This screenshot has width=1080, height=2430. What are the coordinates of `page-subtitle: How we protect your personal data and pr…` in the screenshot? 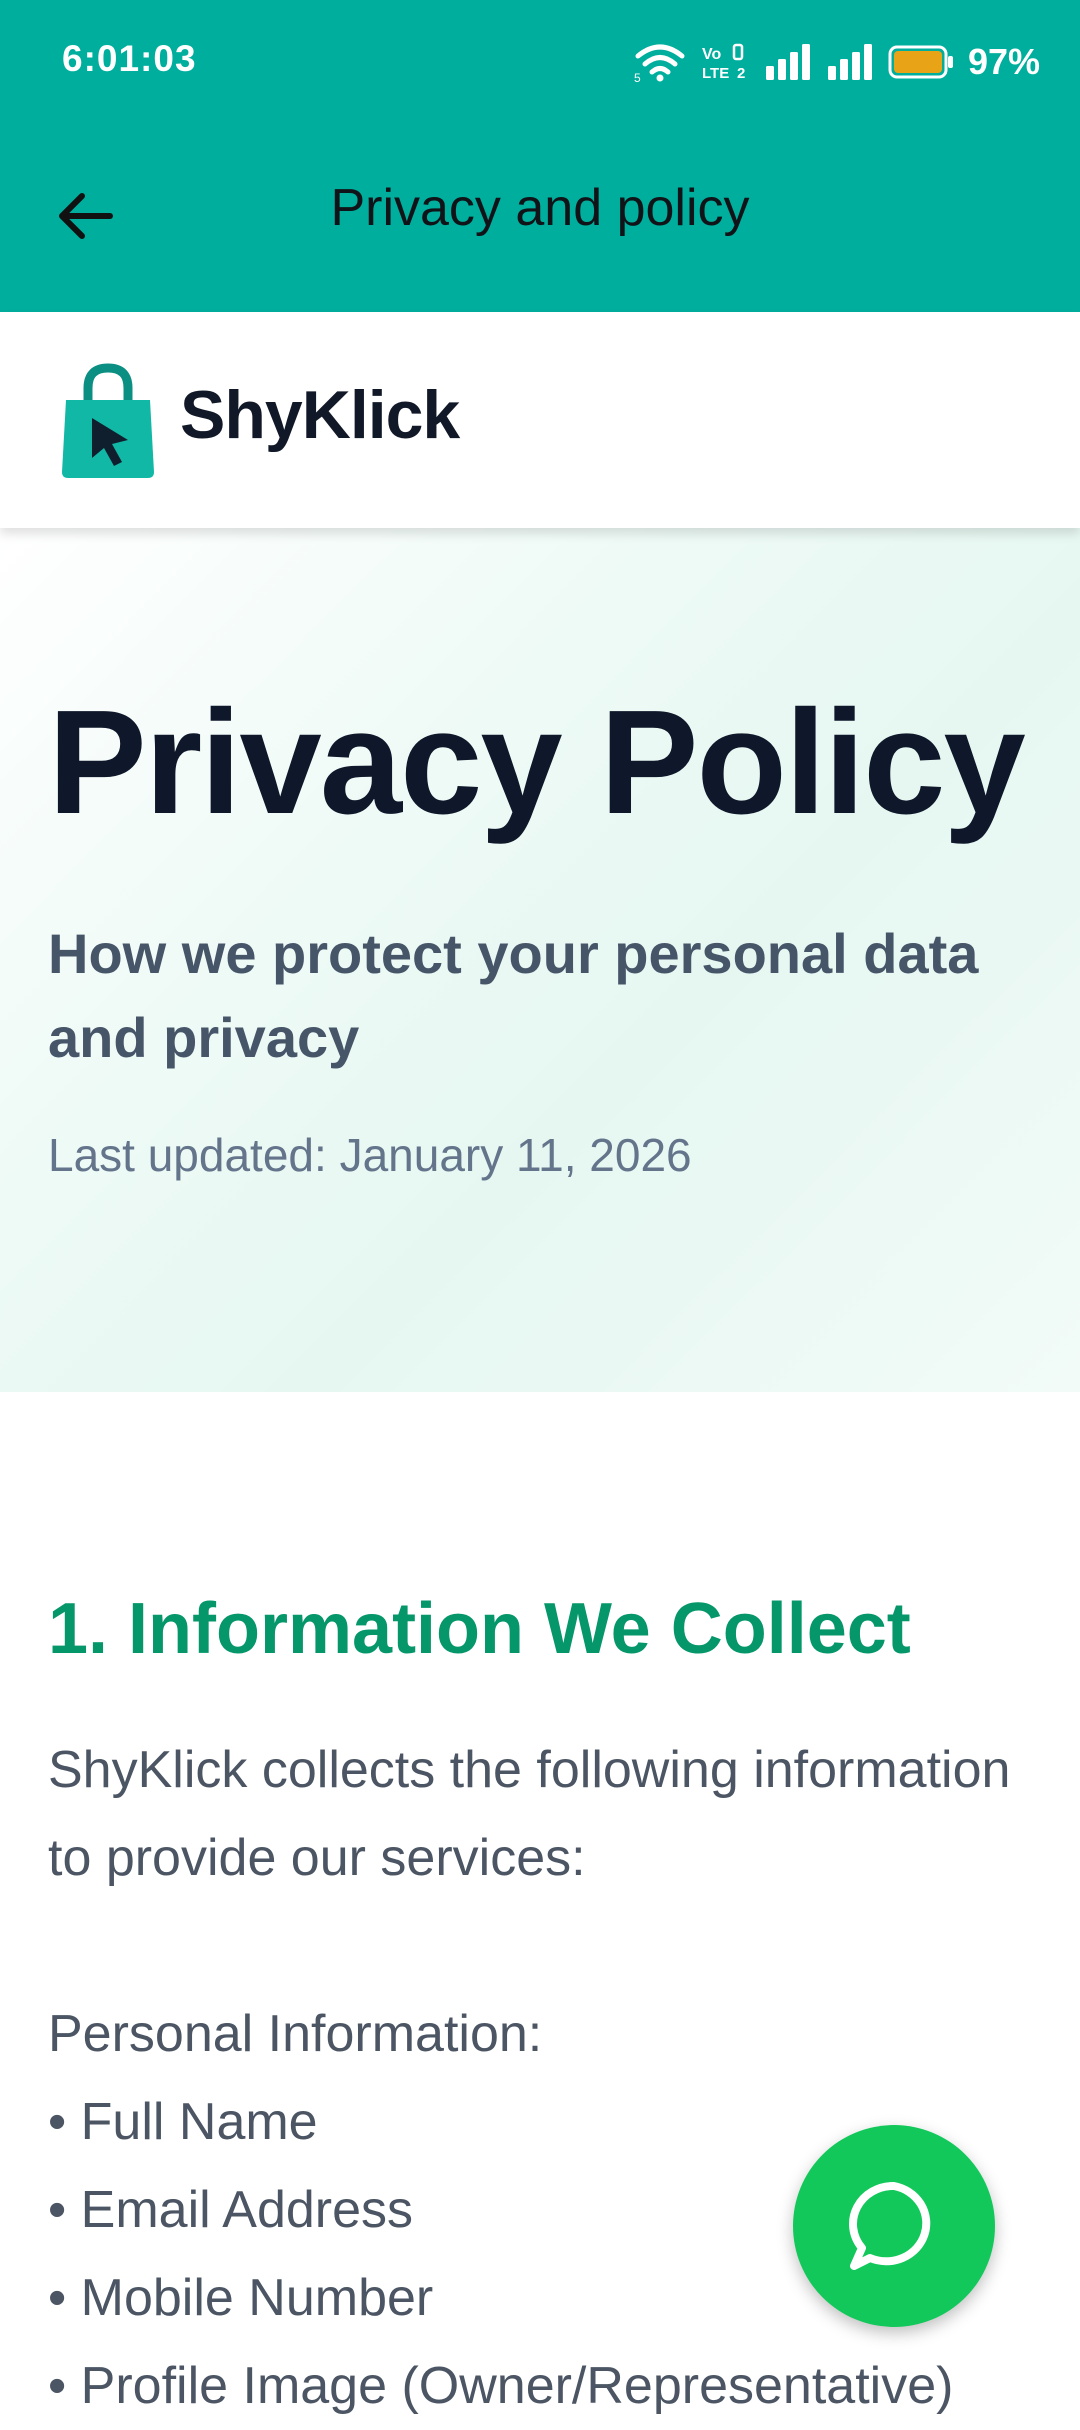 It's located at (513, 995).